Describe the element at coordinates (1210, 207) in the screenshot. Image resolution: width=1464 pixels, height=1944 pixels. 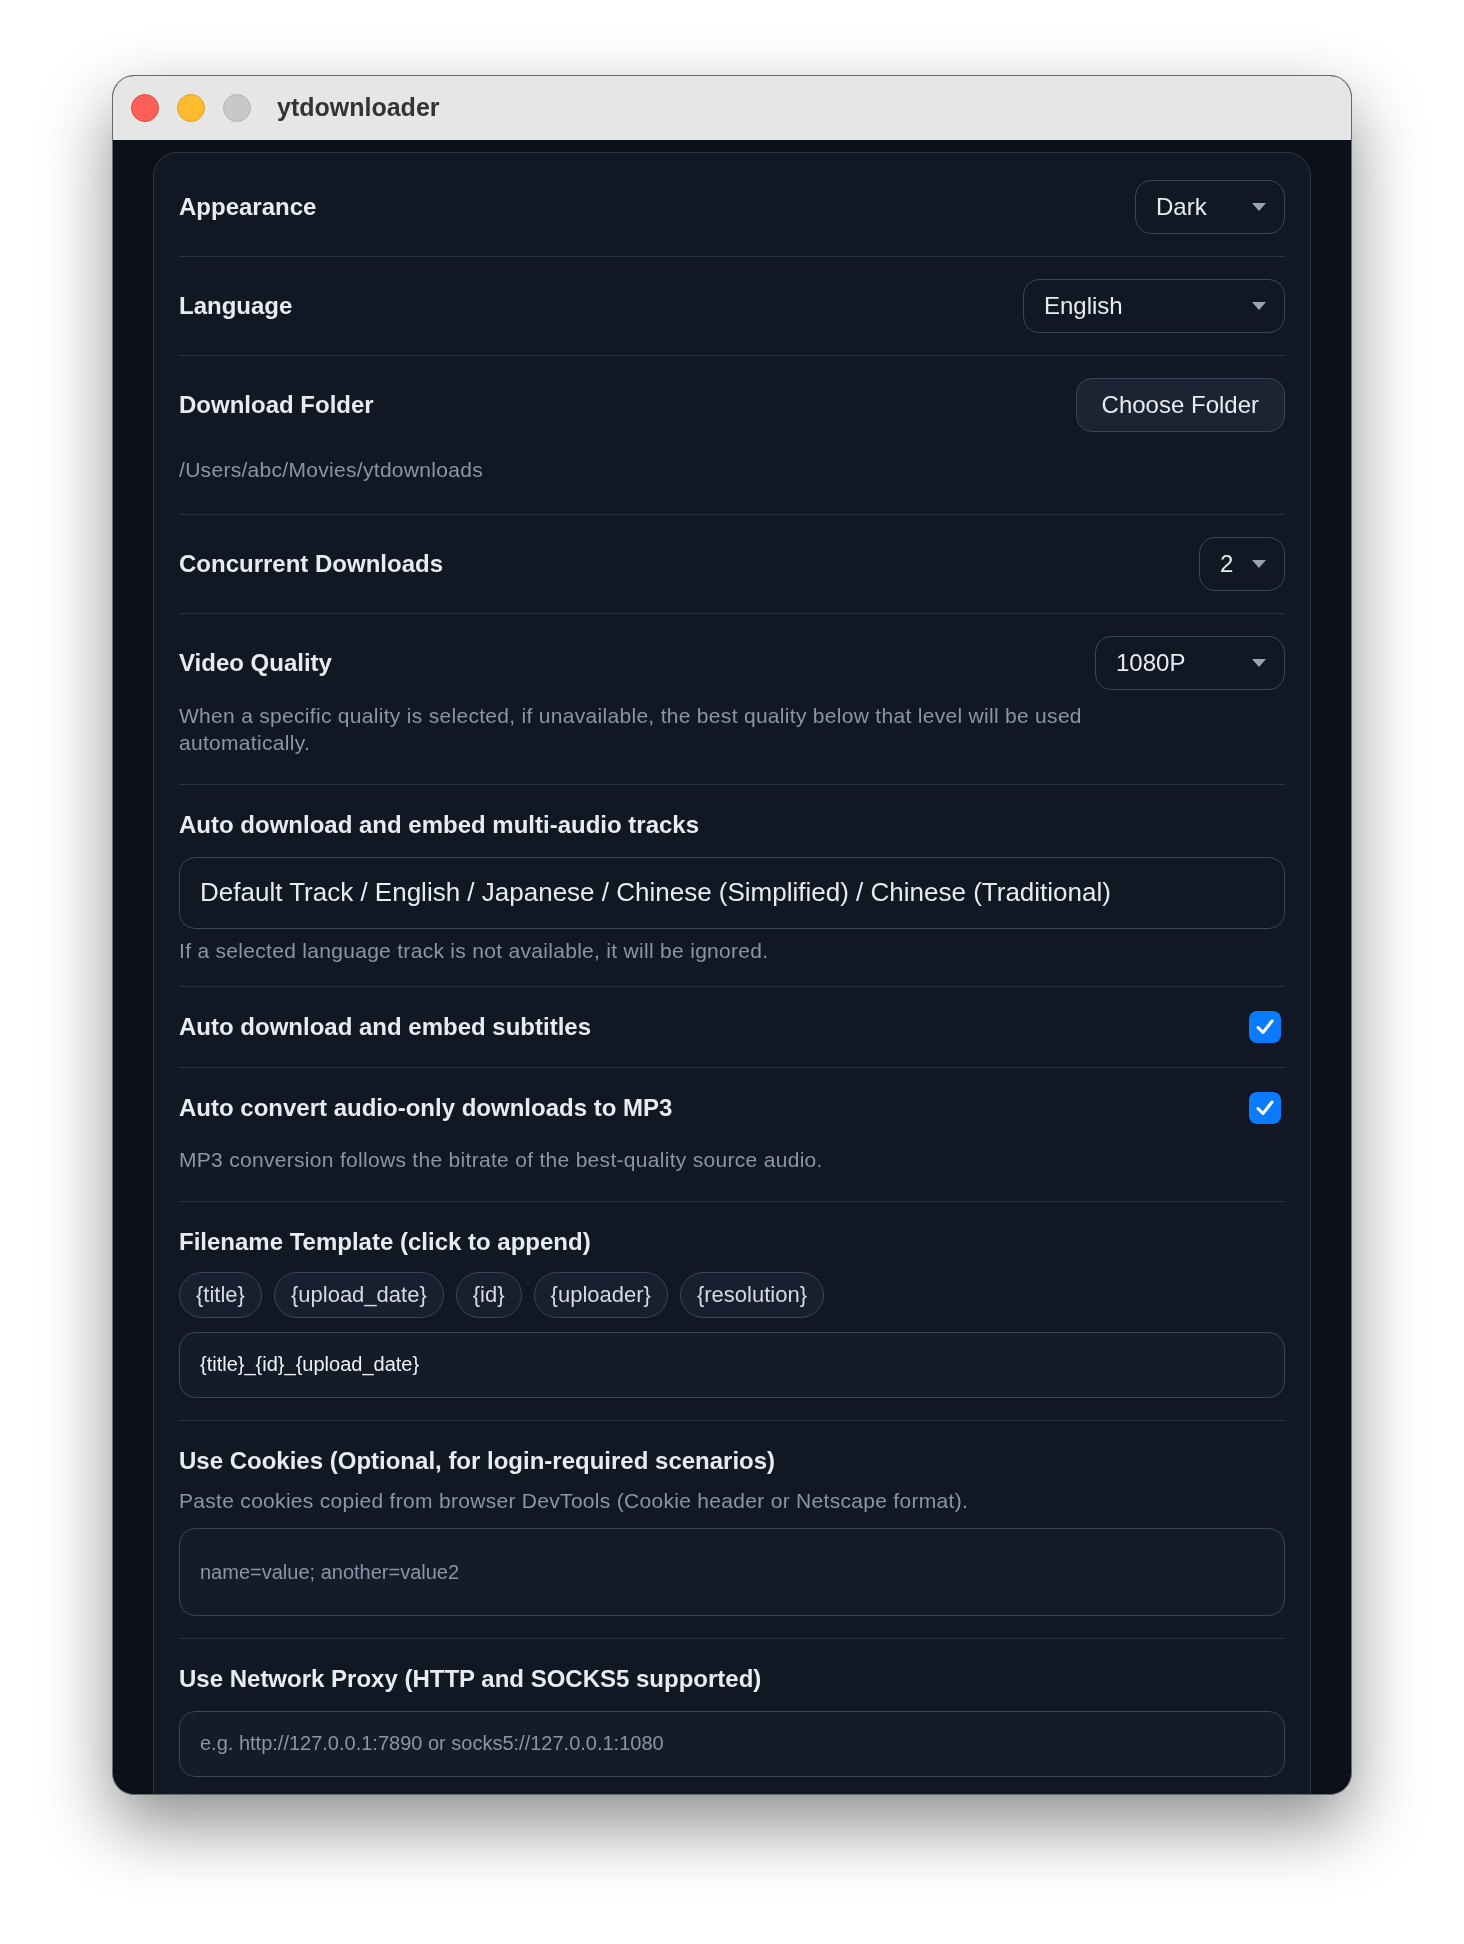
I see `dropdown: Dark` at that location.